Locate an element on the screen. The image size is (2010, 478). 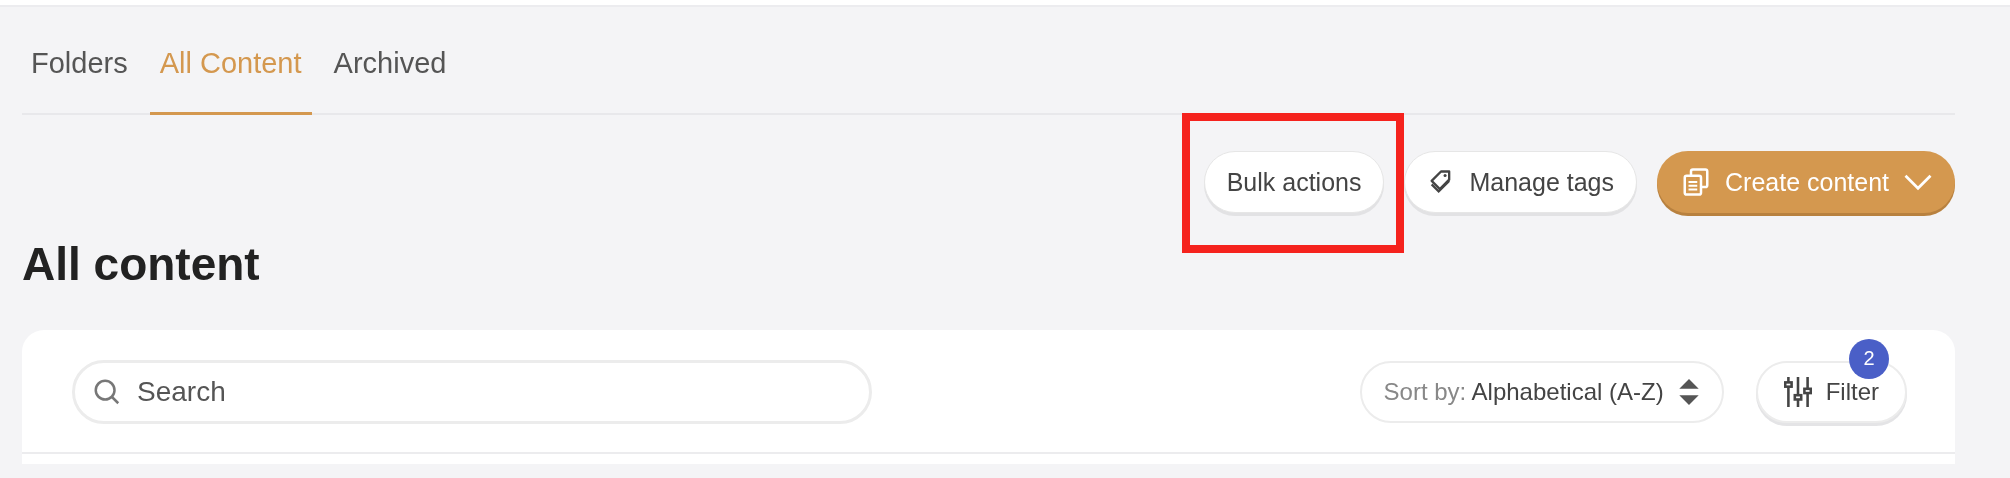
sort-dropdown: Sort by: Alphabetical (A-Z) is located at coordinates (1541, 391).